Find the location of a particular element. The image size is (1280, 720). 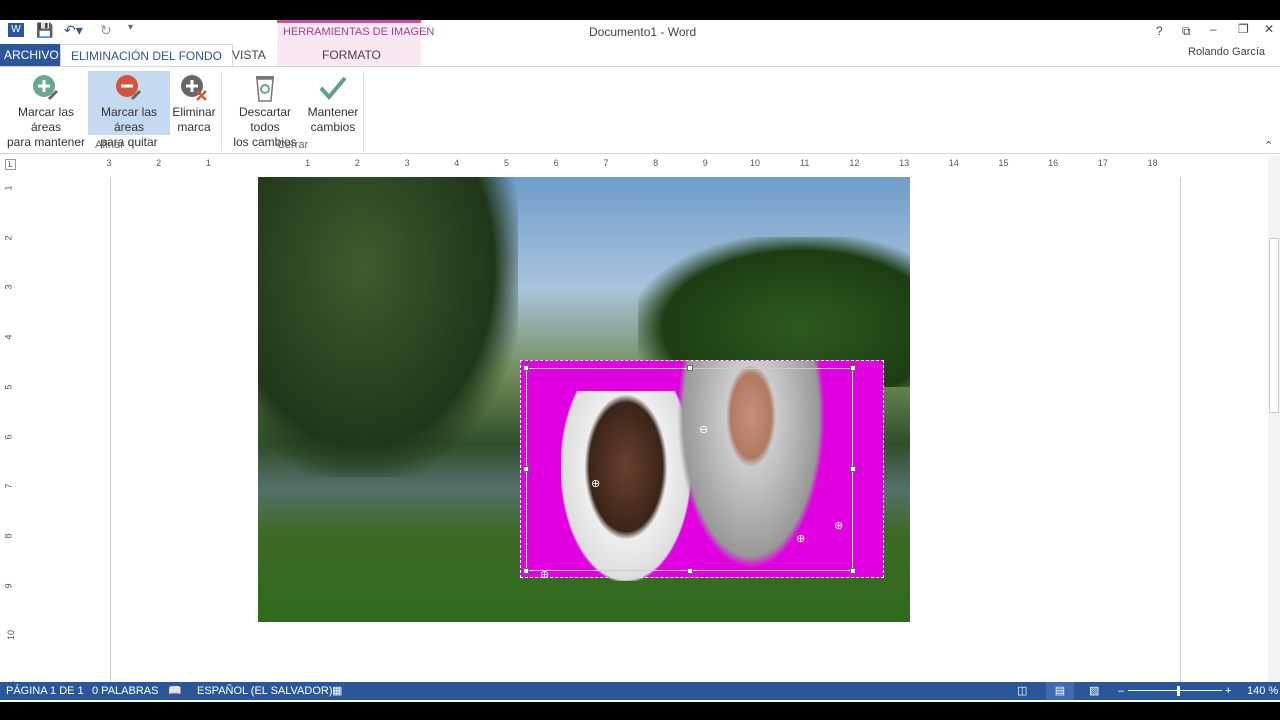

tab-background-removal: ELIMINACIÓN DEL FONDO is located at coordinates (146, 55).